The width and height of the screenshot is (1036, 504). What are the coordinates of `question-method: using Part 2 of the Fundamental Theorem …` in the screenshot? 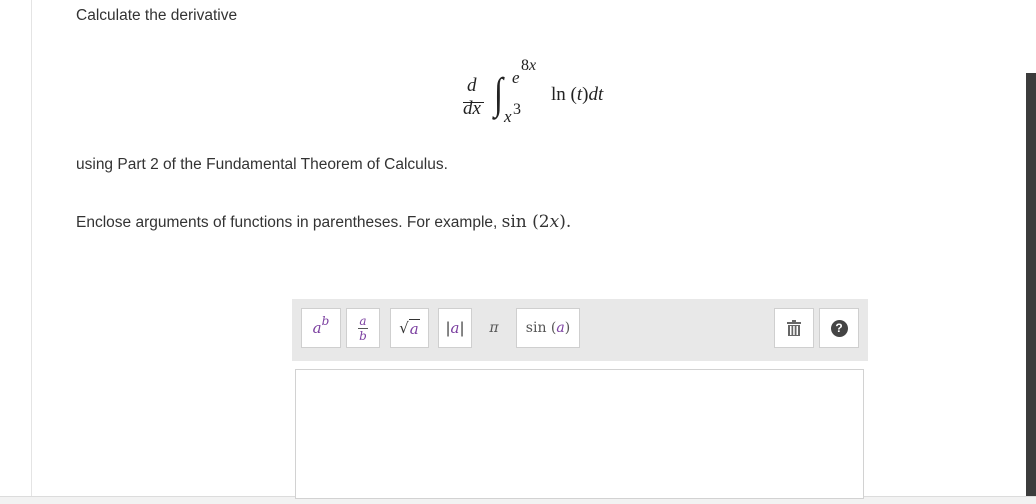 It's located at (262, 164).